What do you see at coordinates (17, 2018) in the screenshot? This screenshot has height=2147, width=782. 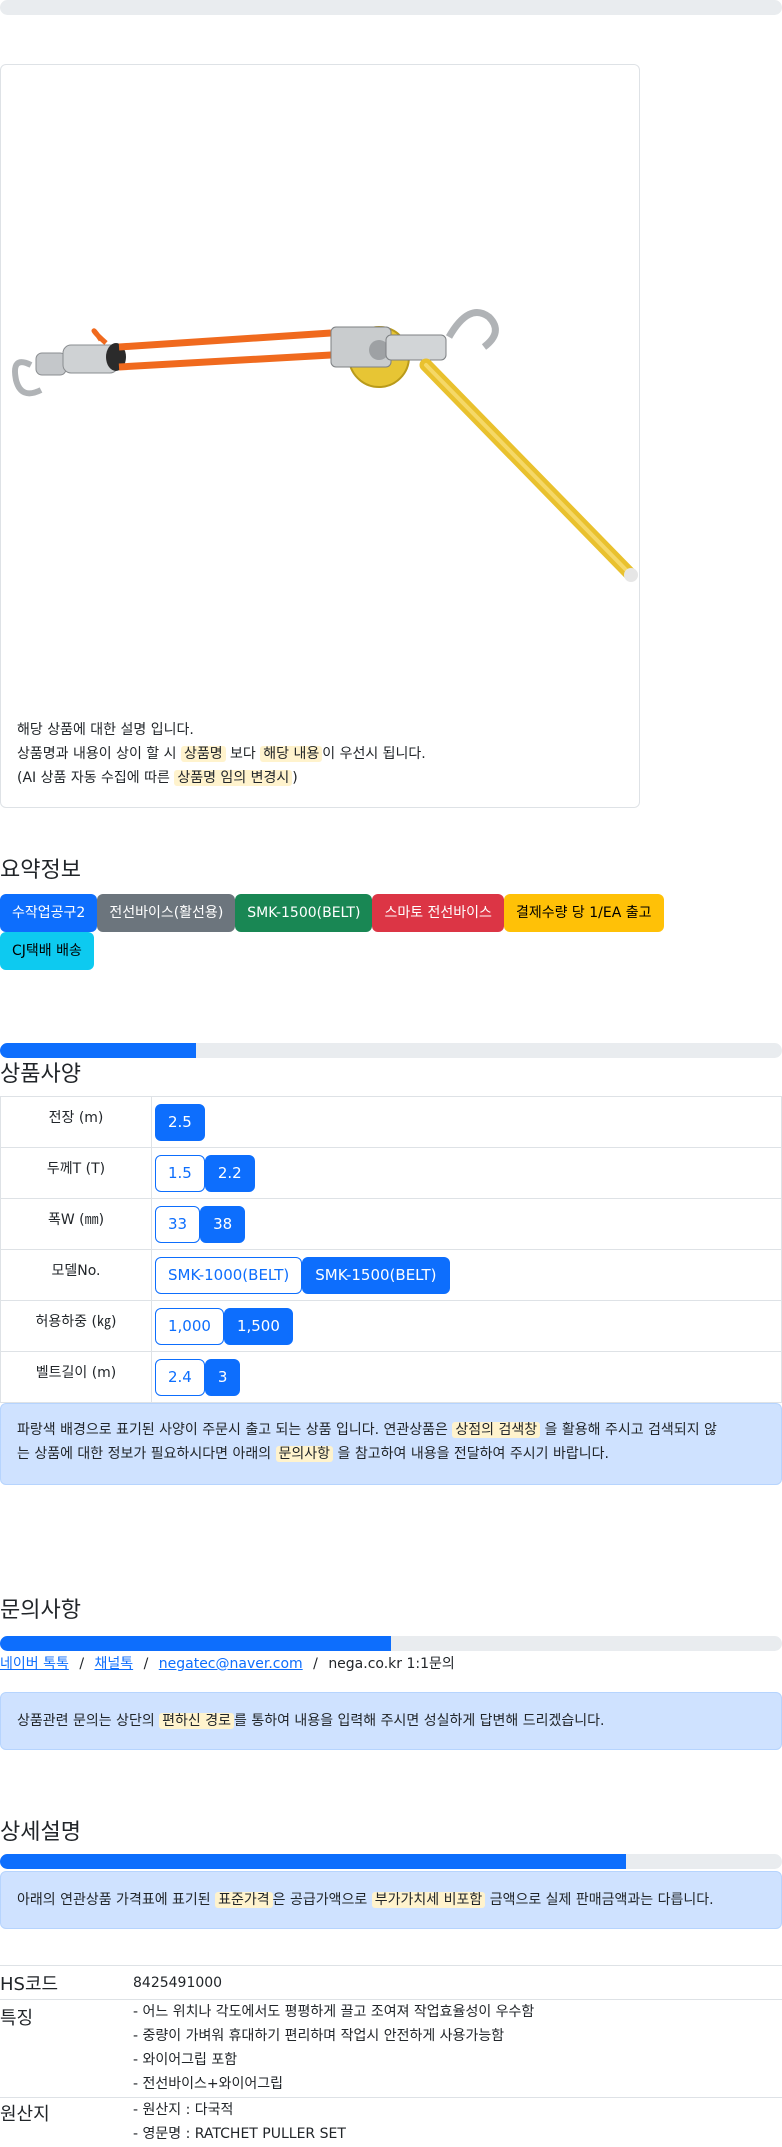 I see `feature-label: 특징` at bounding box center [17, 2018].